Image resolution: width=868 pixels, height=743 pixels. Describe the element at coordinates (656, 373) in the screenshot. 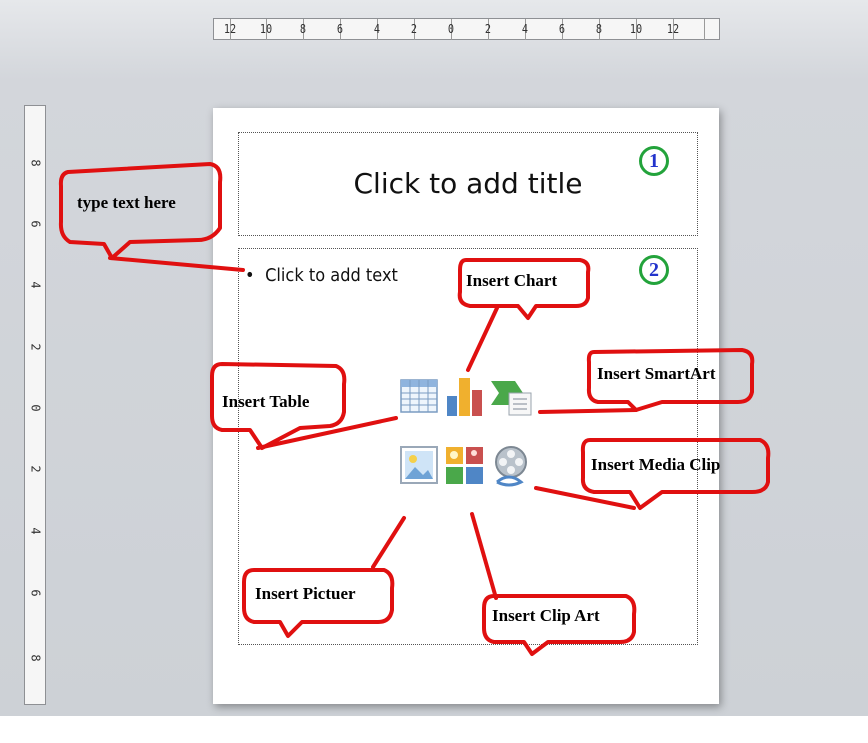

I see `insert-smartart-callout-label: Insert SmartArt` at that location.